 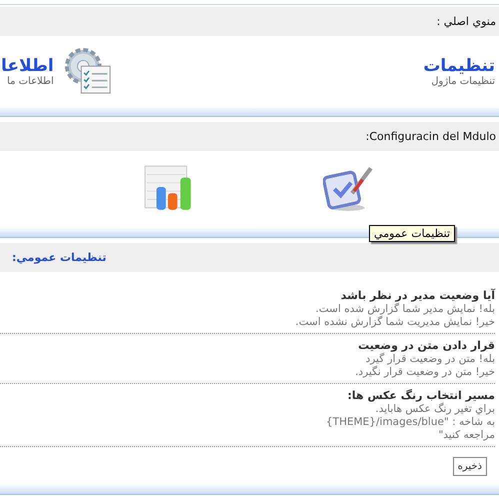 What do you see at coordinates (412, 233) in the screenshot?
I see `tooltip: تنظيمات عمومي` at bounding box center [412, 233].